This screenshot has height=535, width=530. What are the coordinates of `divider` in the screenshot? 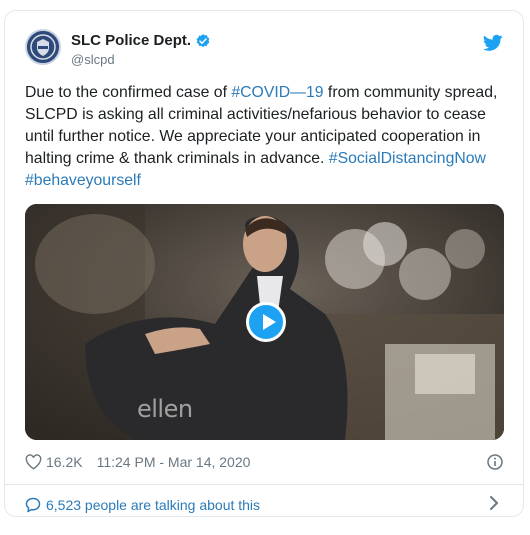 It's located at (264, 484).